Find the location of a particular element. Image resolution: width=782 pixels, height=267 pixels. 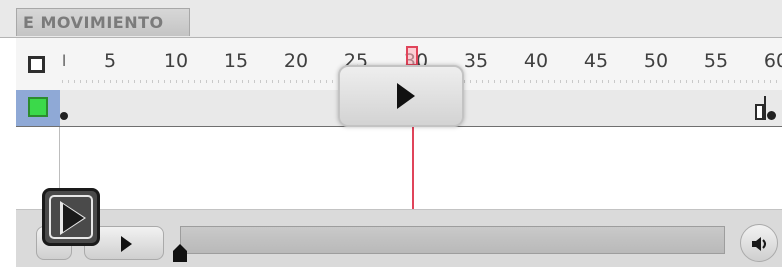

progress-slider-thumb is located at coordinates (180, 253).